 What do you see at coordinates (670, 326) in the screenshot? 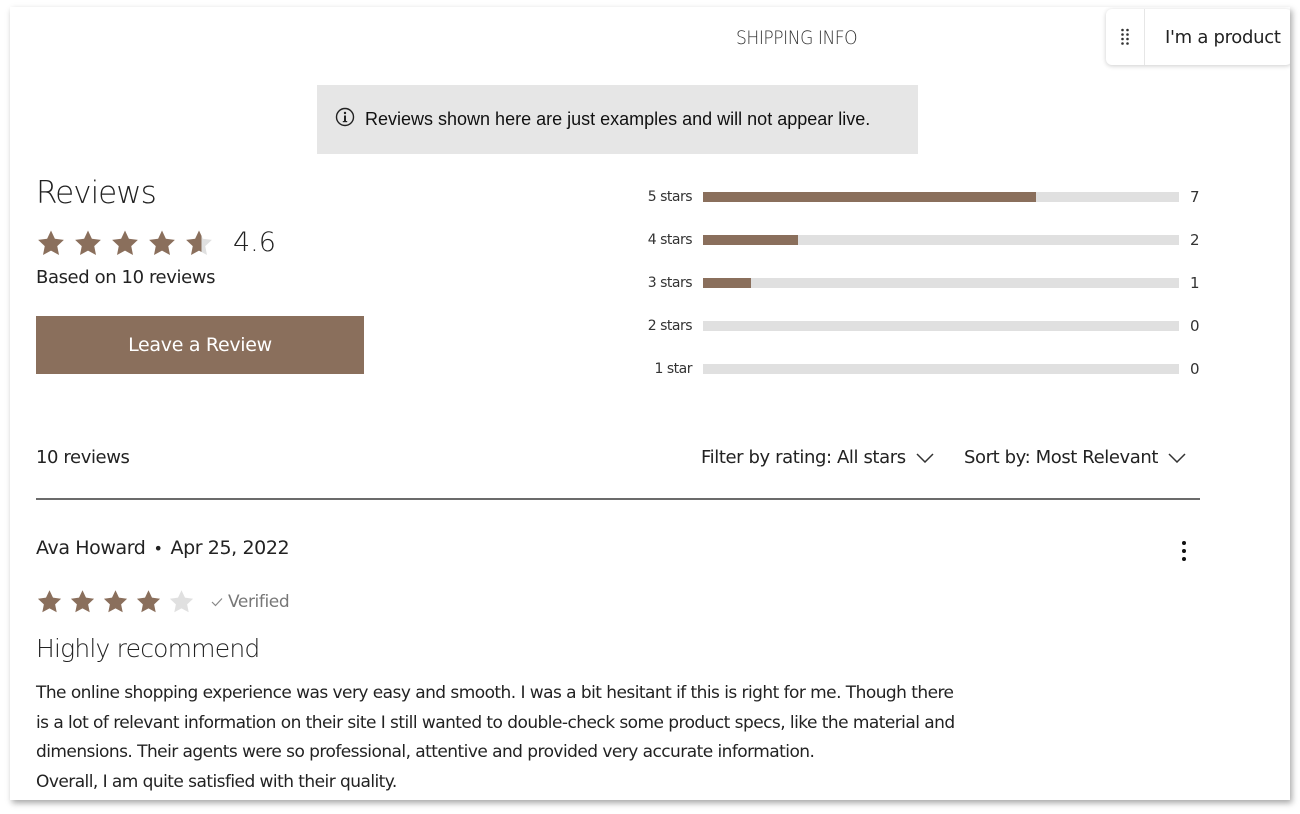
I see `distribution-label: 2 stars` at bounding box center [670, 326].